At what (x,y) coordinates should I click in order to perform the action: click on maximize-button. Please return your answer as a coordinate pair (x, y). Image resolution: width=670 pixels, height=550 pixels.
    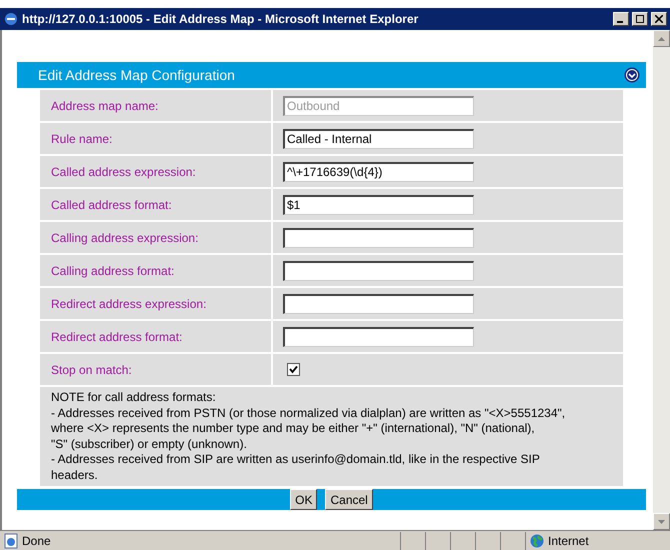
    Looking at the image, I should click on (640, 19).